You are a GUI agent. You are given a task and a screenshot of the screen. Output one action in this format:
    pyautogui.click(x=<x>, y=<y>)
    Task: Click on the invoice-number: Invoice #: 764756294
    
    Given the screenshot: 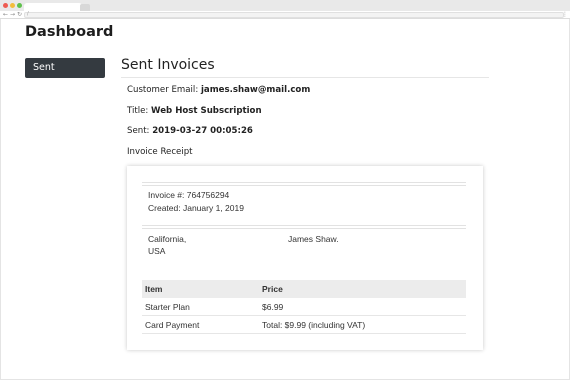 What is the action you would take?
    pyautogui.click(x=189, y=195)
    